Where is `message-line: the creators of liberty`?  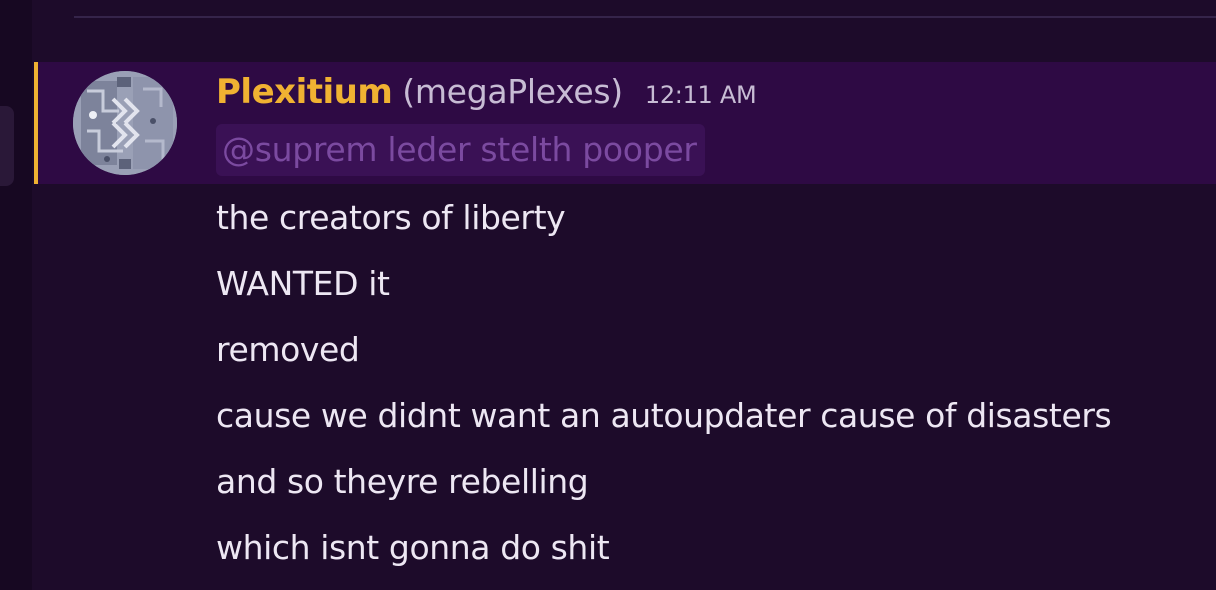 message-line: the creators of liberty is located at coordinates (391, 217).